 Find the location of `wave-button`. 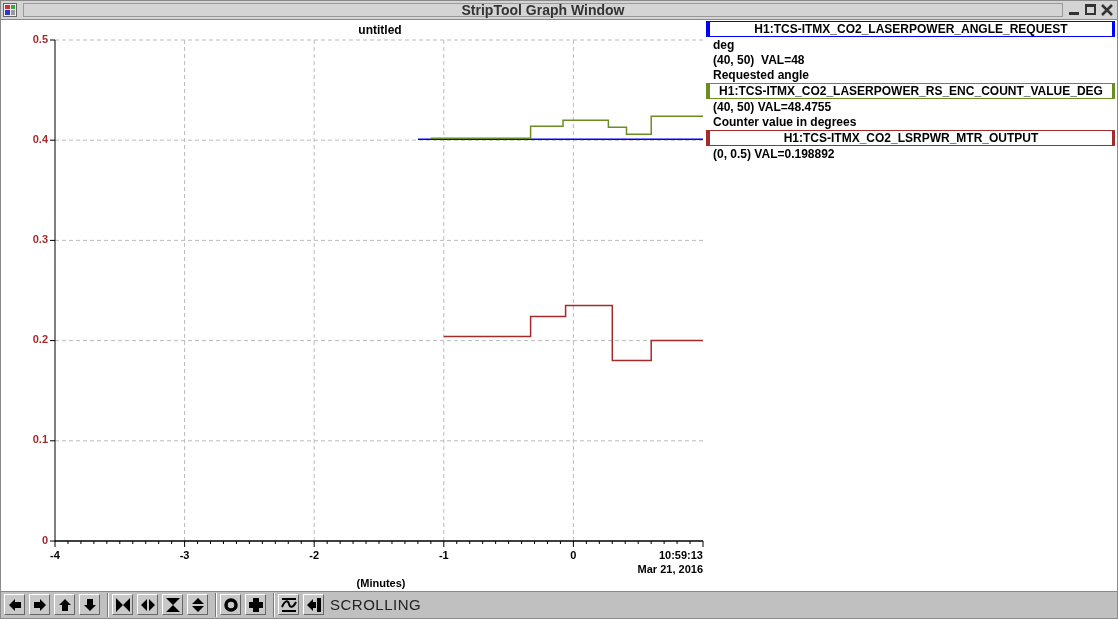

wave-button is located at coordinates (288, 605).